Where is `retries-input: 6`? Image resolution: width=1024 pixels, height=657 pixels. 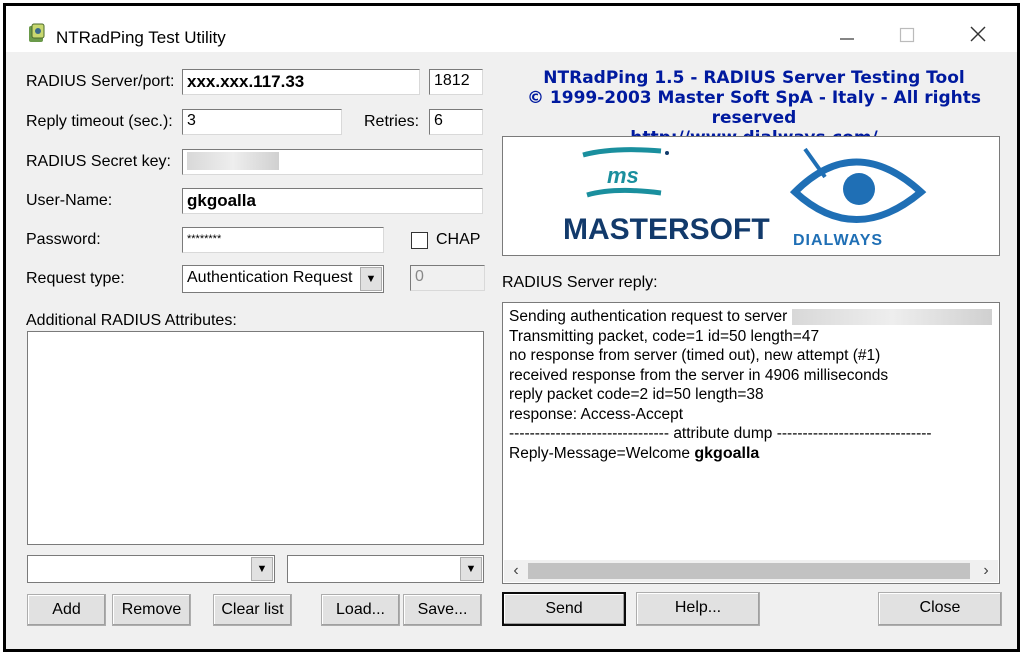
retries-input: 6 is located at coordinates (456, 122).